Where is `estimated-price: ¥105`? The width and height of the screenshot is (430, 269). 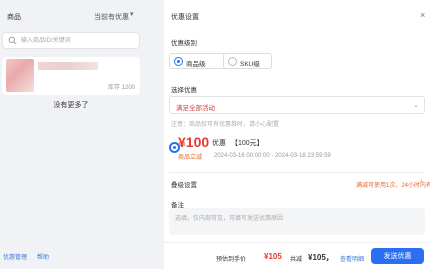
estimated-price: ¥105 is located at coordinates (273, 256).